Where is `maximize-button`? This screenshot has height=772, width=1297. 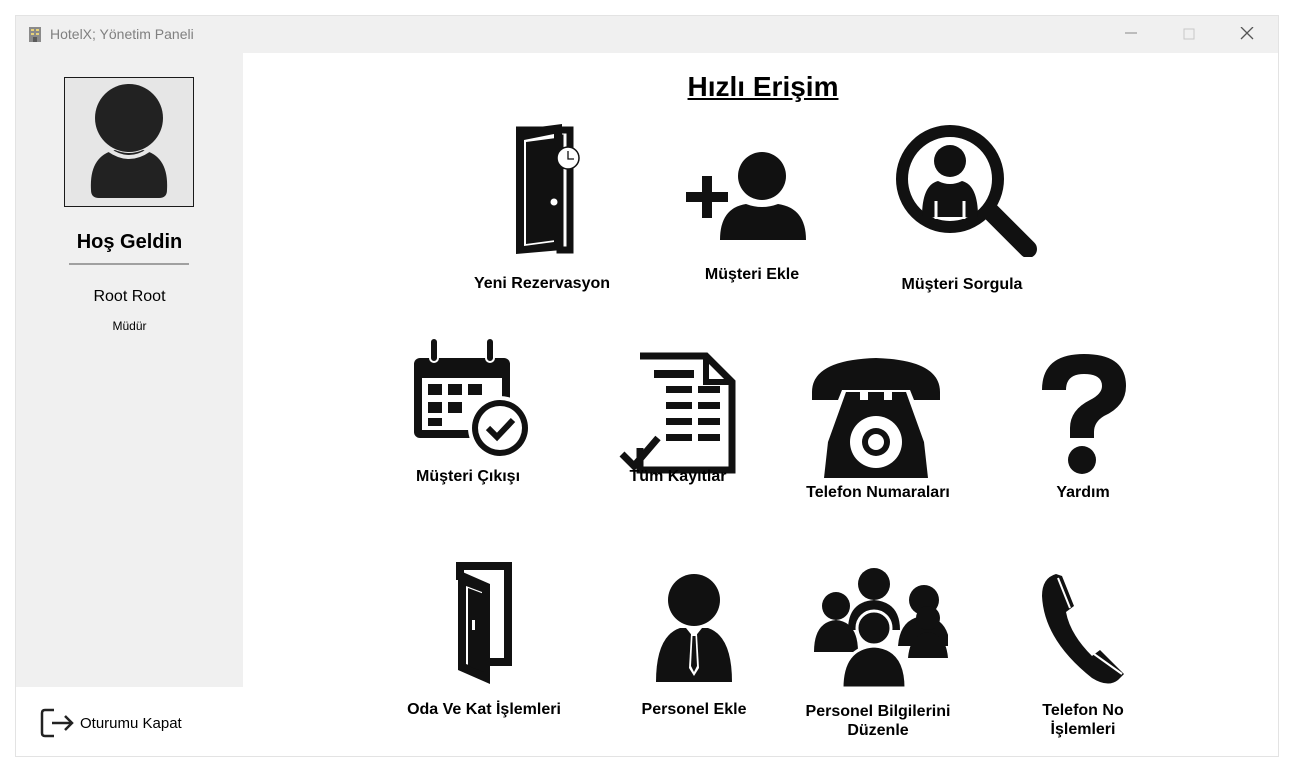 maximize-button is located at coordinates (1189, 34).